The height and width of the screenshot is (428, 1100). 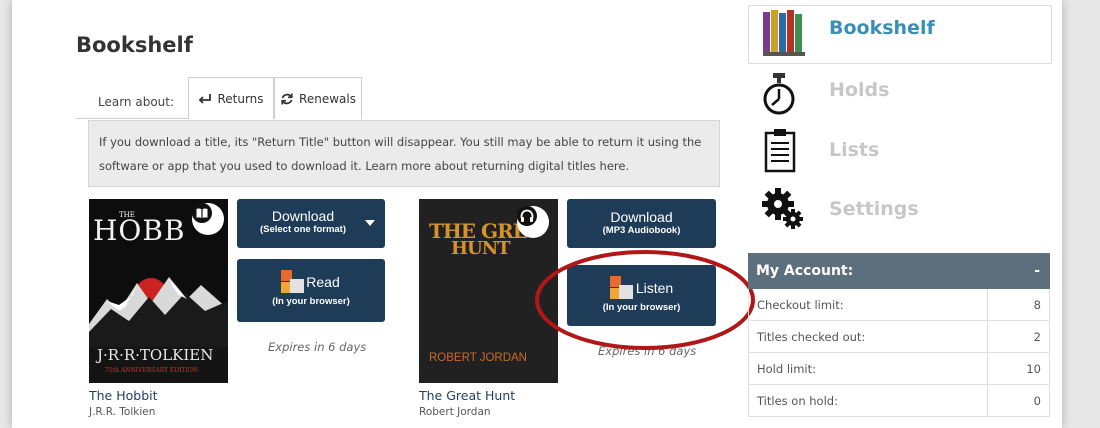 I want to click on account-row-titles-on-hold: Titles on hold: 0, so click(x=899, y=400).